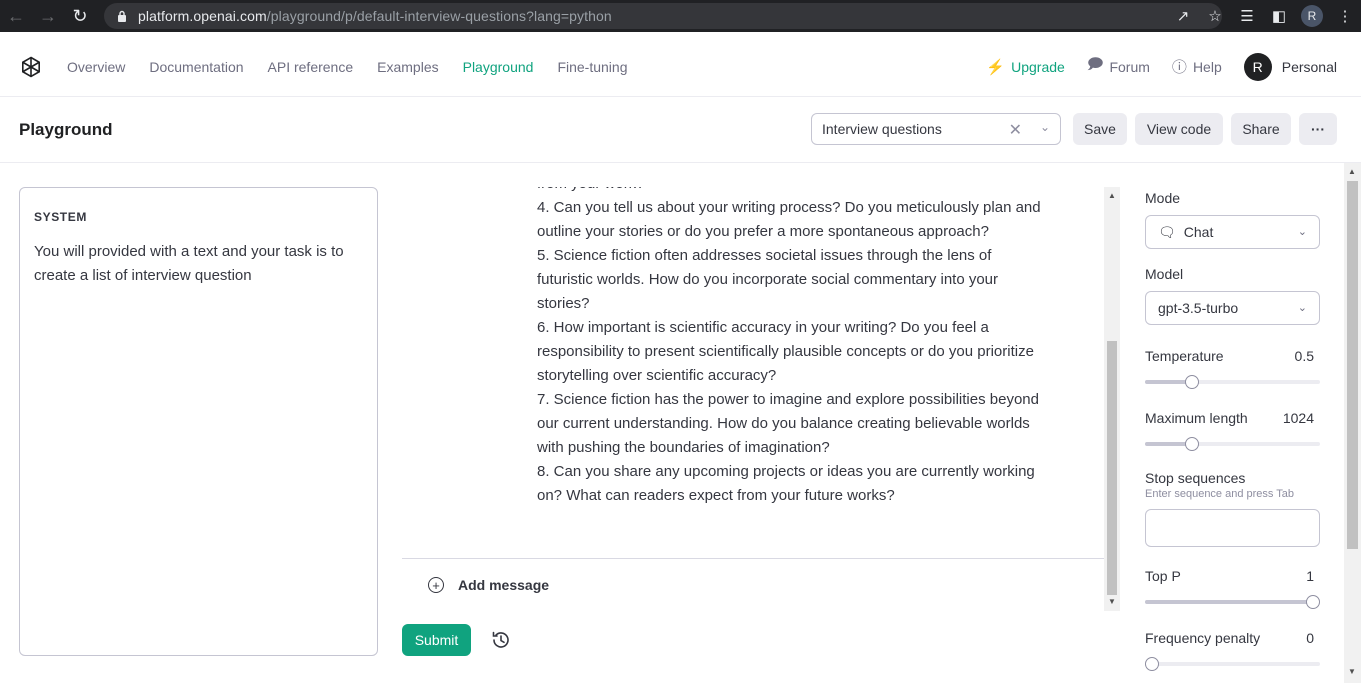  I want to click on submit-button: Submit, so click(436, 640).